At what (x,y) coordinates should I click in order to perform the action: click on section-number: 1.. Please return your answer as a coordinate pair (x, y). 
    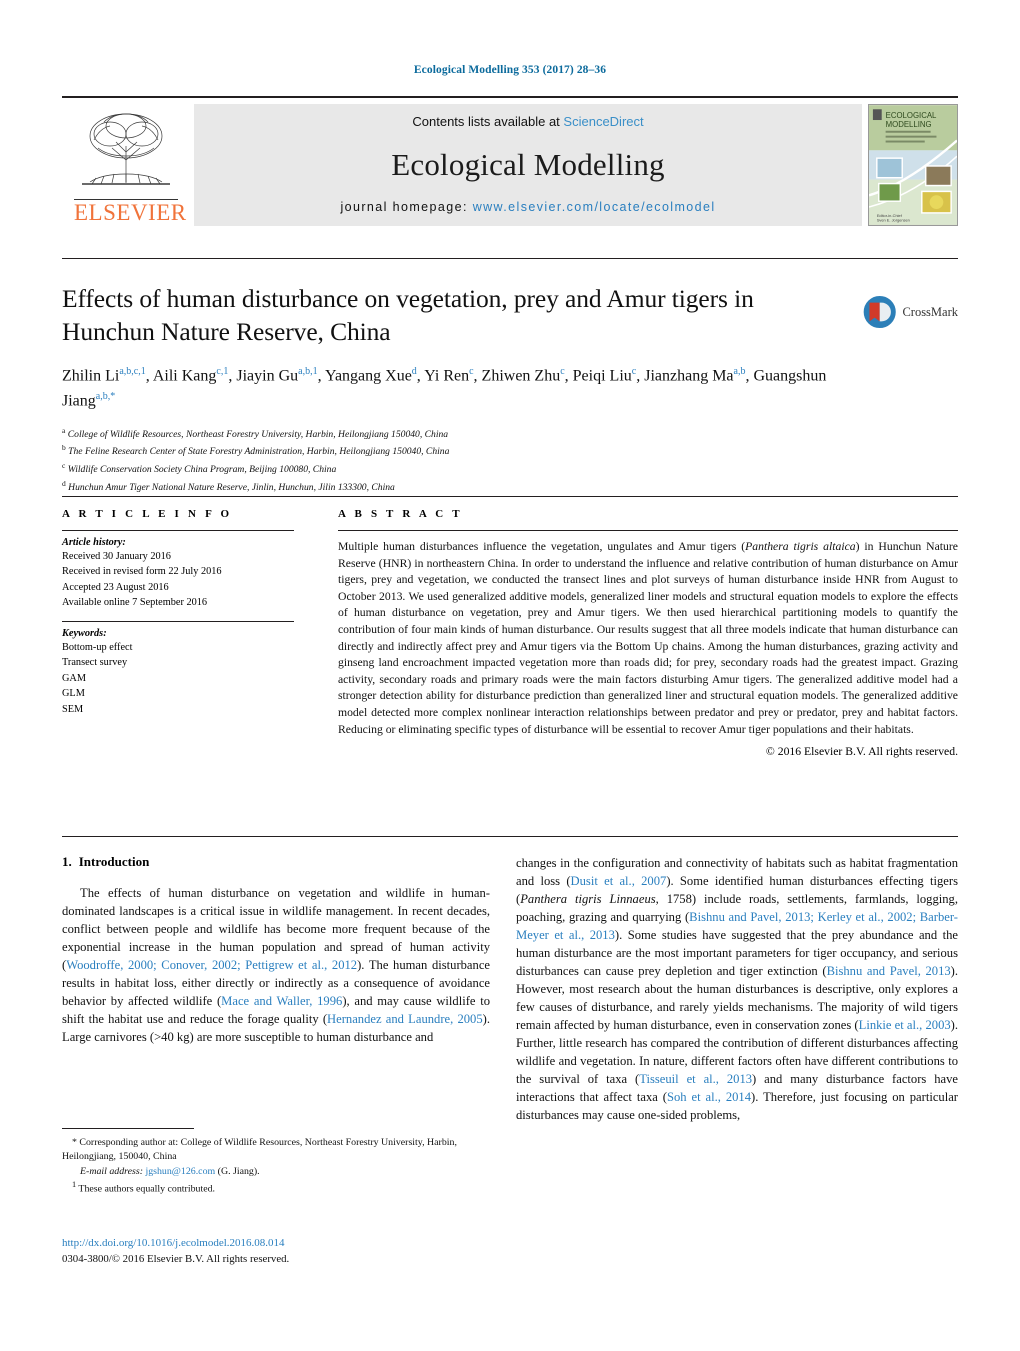
    Looking at the image, I should click on (67, 861).